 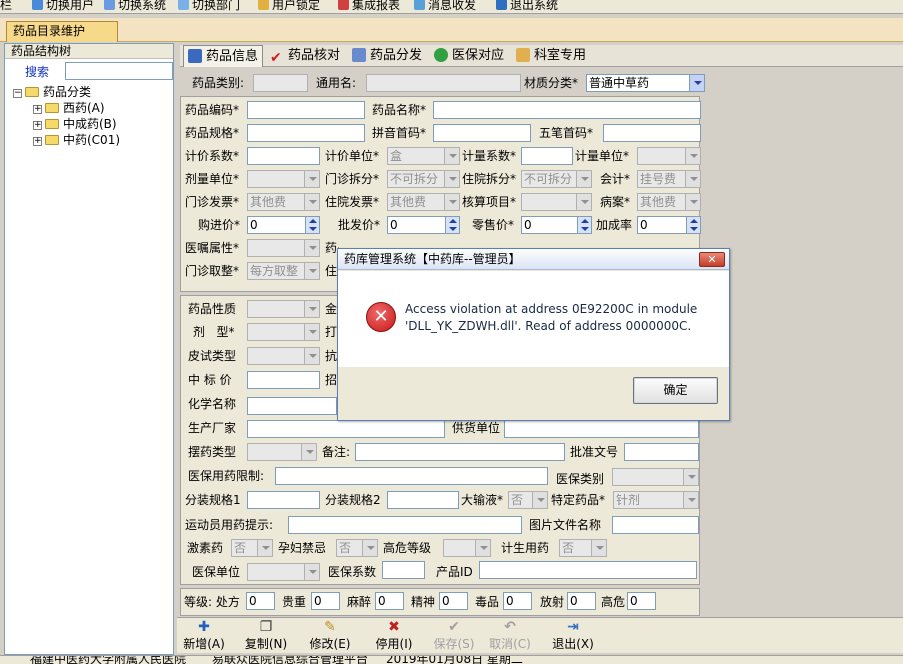 I want to click on disable-button: ✖ 停用(I), so click(x=394, y=636).